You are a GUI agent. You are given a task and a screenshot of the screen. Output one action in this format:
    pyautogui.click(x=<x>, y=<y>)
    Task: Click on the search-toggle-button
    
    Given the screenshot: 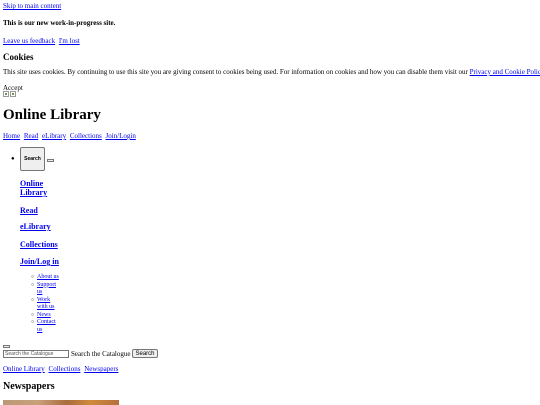 What is the action you would take?
    pyautogui.click(x=6, y=346)
    